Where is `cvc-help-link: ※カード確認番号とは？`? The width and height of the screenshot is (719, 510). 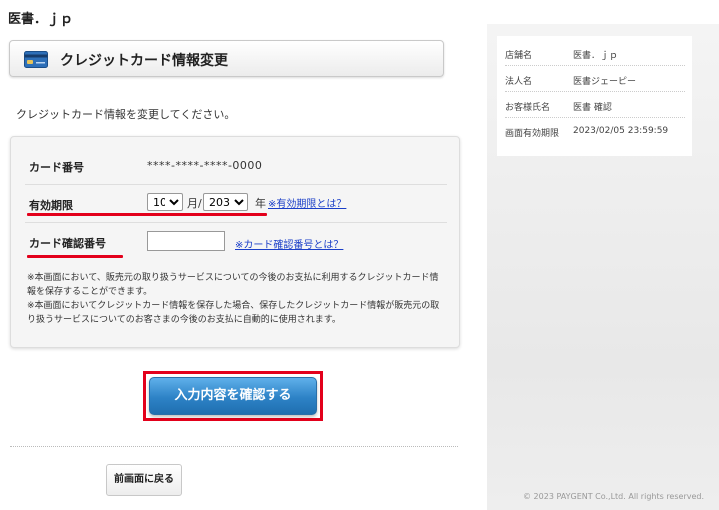 cvc-help-link: ※カード確認番号とは？ is located at coordinates (289, 243).